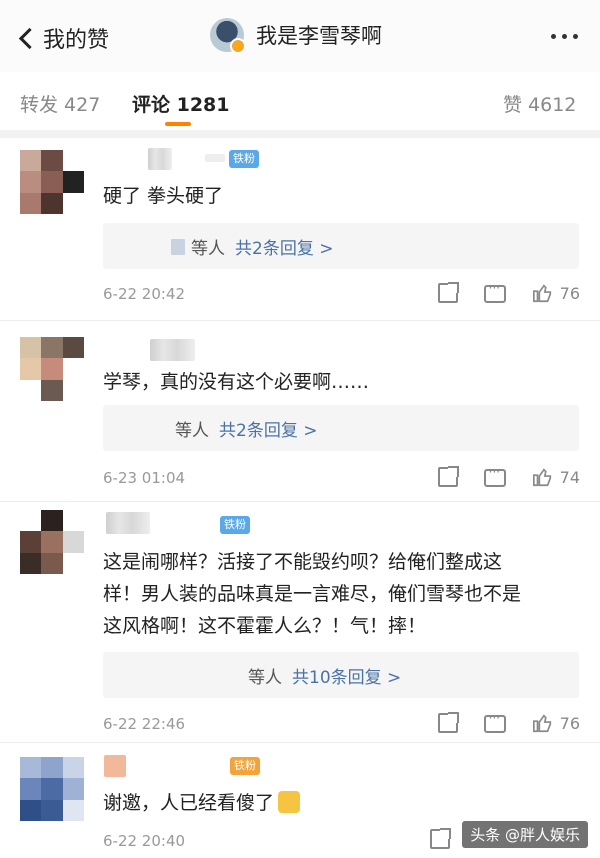 The width and height of the screenshot is (600, 858). What do you see at coordinates (569, 477) in the screenshot?
I see `like-count: 74` at bounding box center [569, 477].